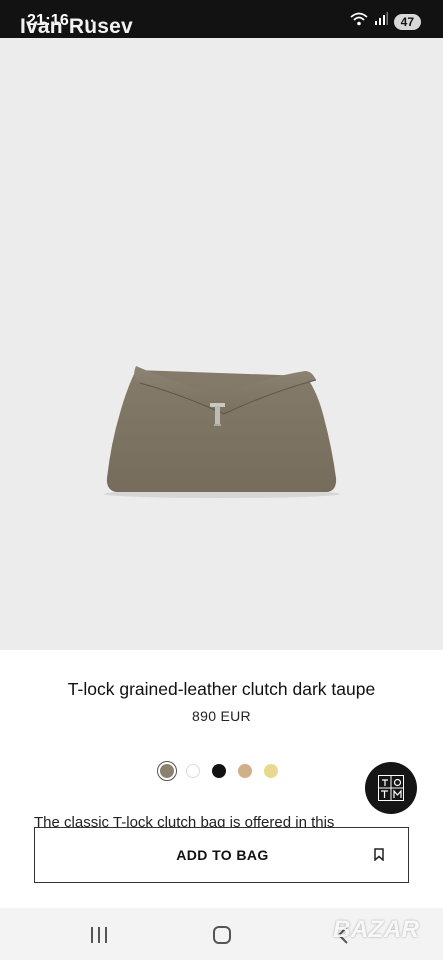 This screenshot has width=443, height=960. What do you see at coordinates (167, 771) in the screenshot?
I see `swatch-dark-taupe` at bounding box center [167, 771].